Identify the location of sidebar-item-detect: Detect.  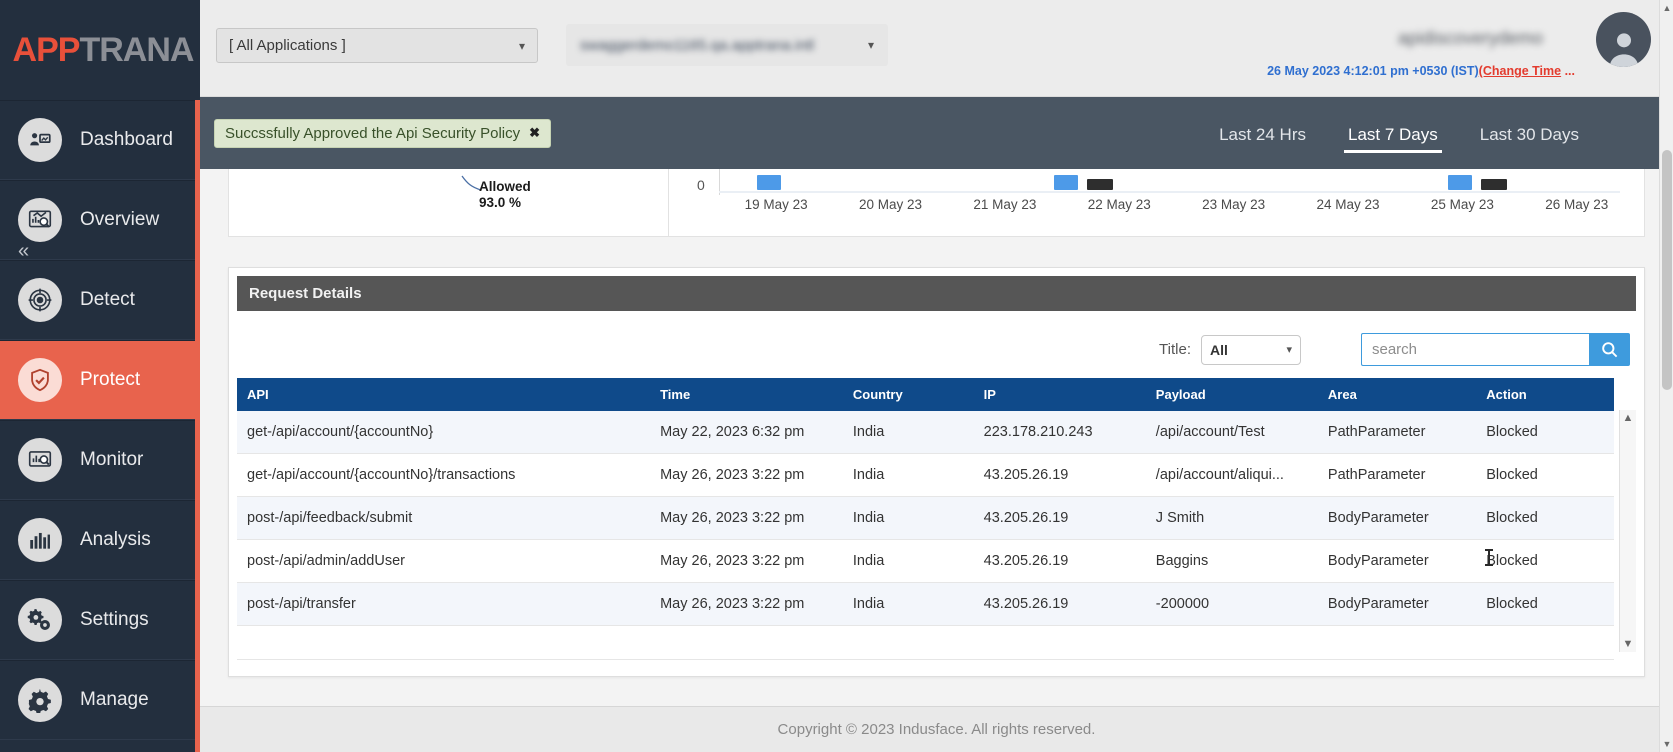
(100, 300).